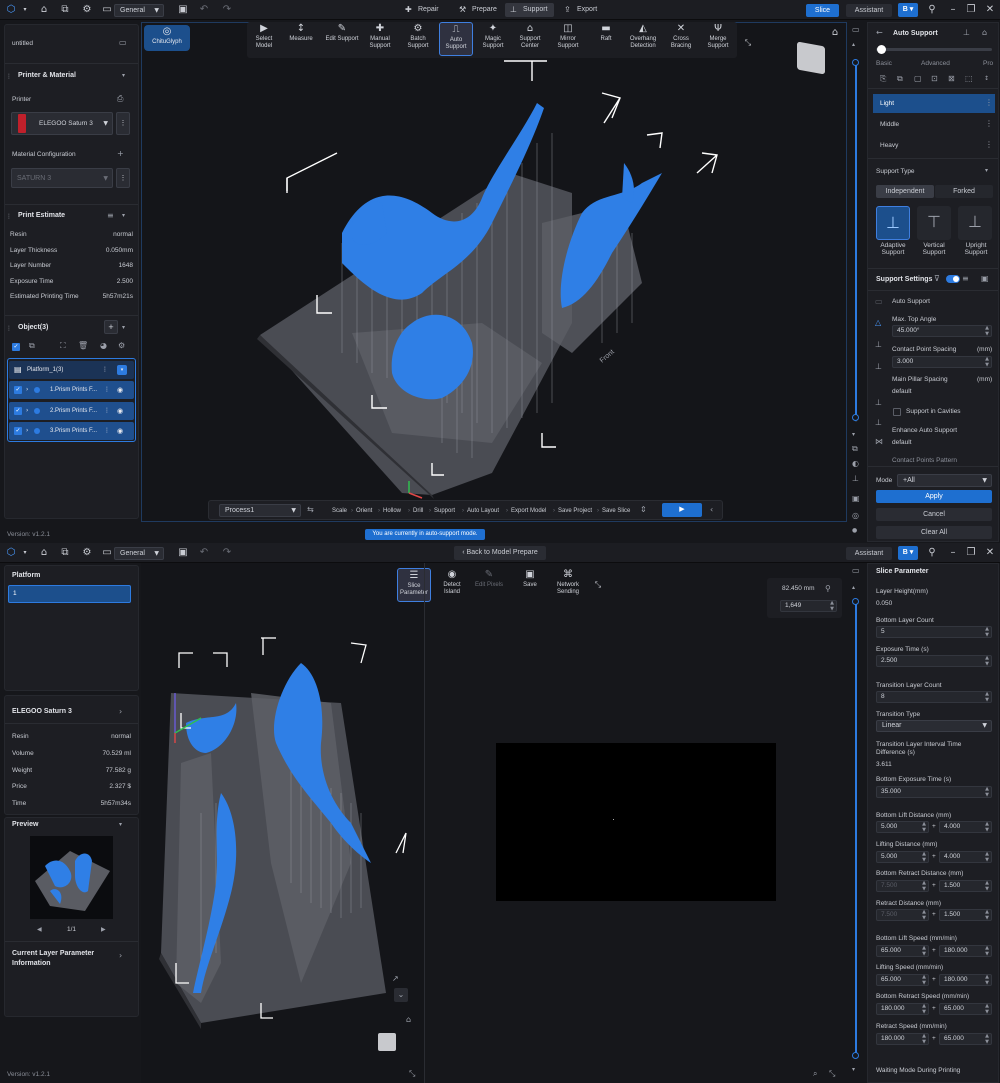 The image size is (1000, 1083). I want to click on contact-spacing-input: 3.000 ▲ ▼, so click(942, 362).